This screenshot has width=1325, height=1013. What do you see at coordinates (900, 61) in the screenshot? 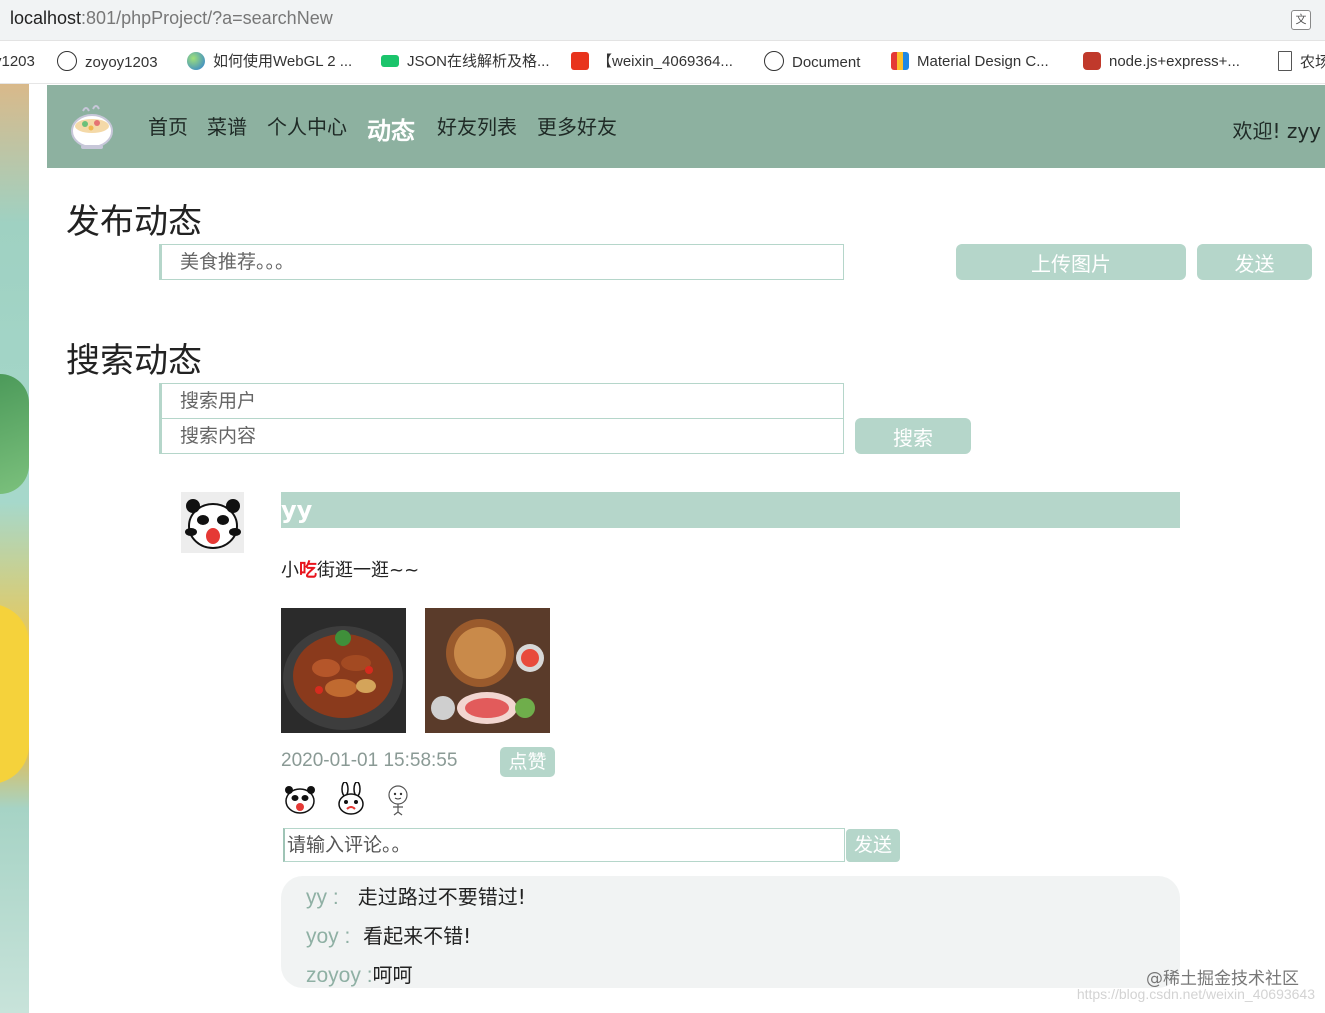
I see `palette-icon` at bounding box center [900, 61].